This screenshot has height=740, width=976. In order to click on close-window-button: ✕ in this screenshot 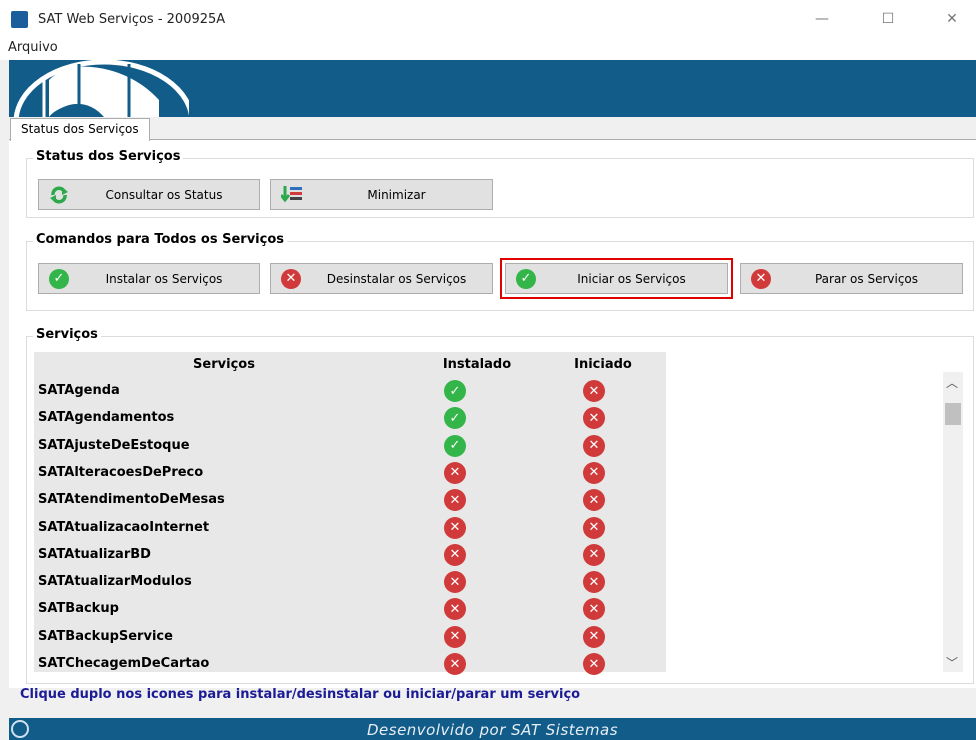, I will do `click(952, 19)`.